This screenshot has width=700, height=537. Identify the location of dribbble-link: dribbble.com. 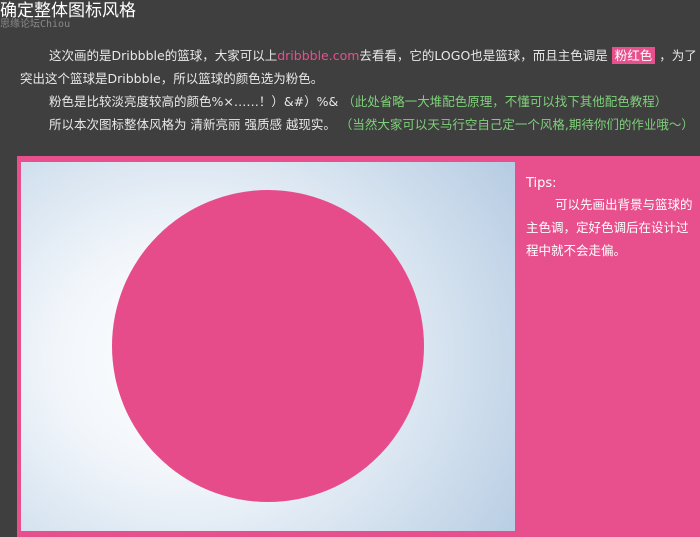
(318, 55).